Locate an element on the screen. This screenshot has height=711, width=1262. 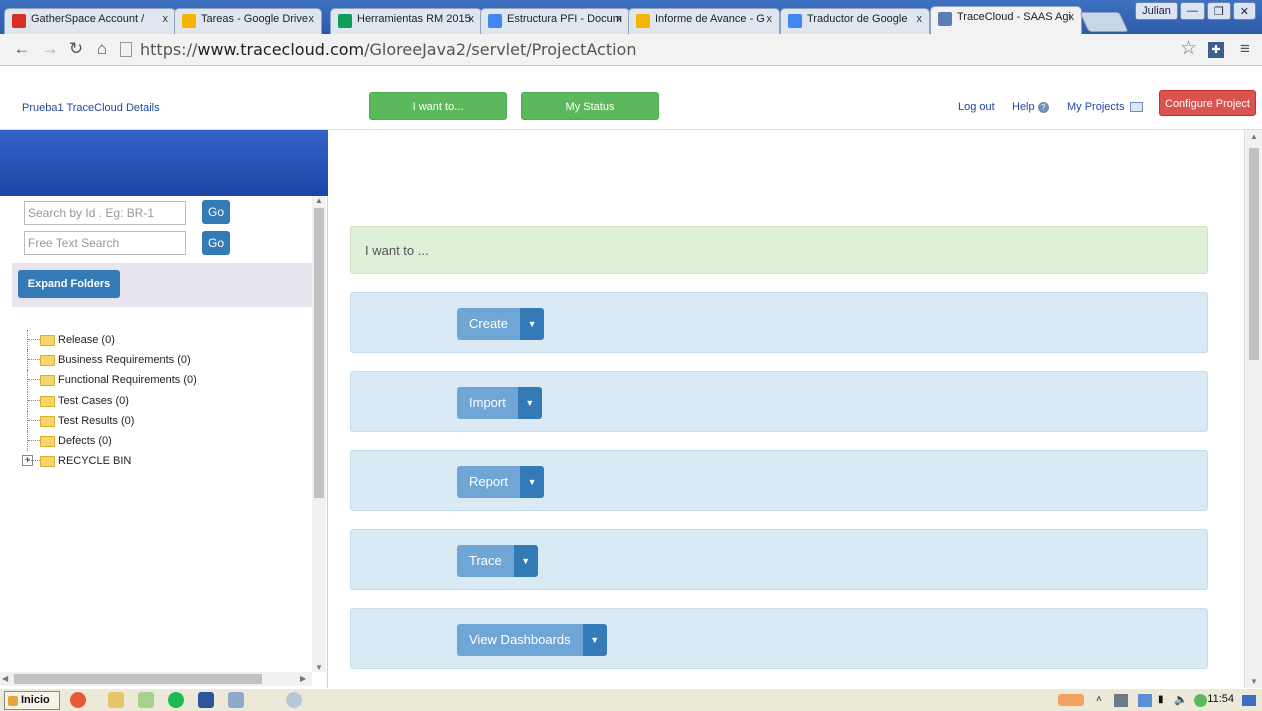
chevron-up-icon: ˄ is located at coordinates (1099, 699).